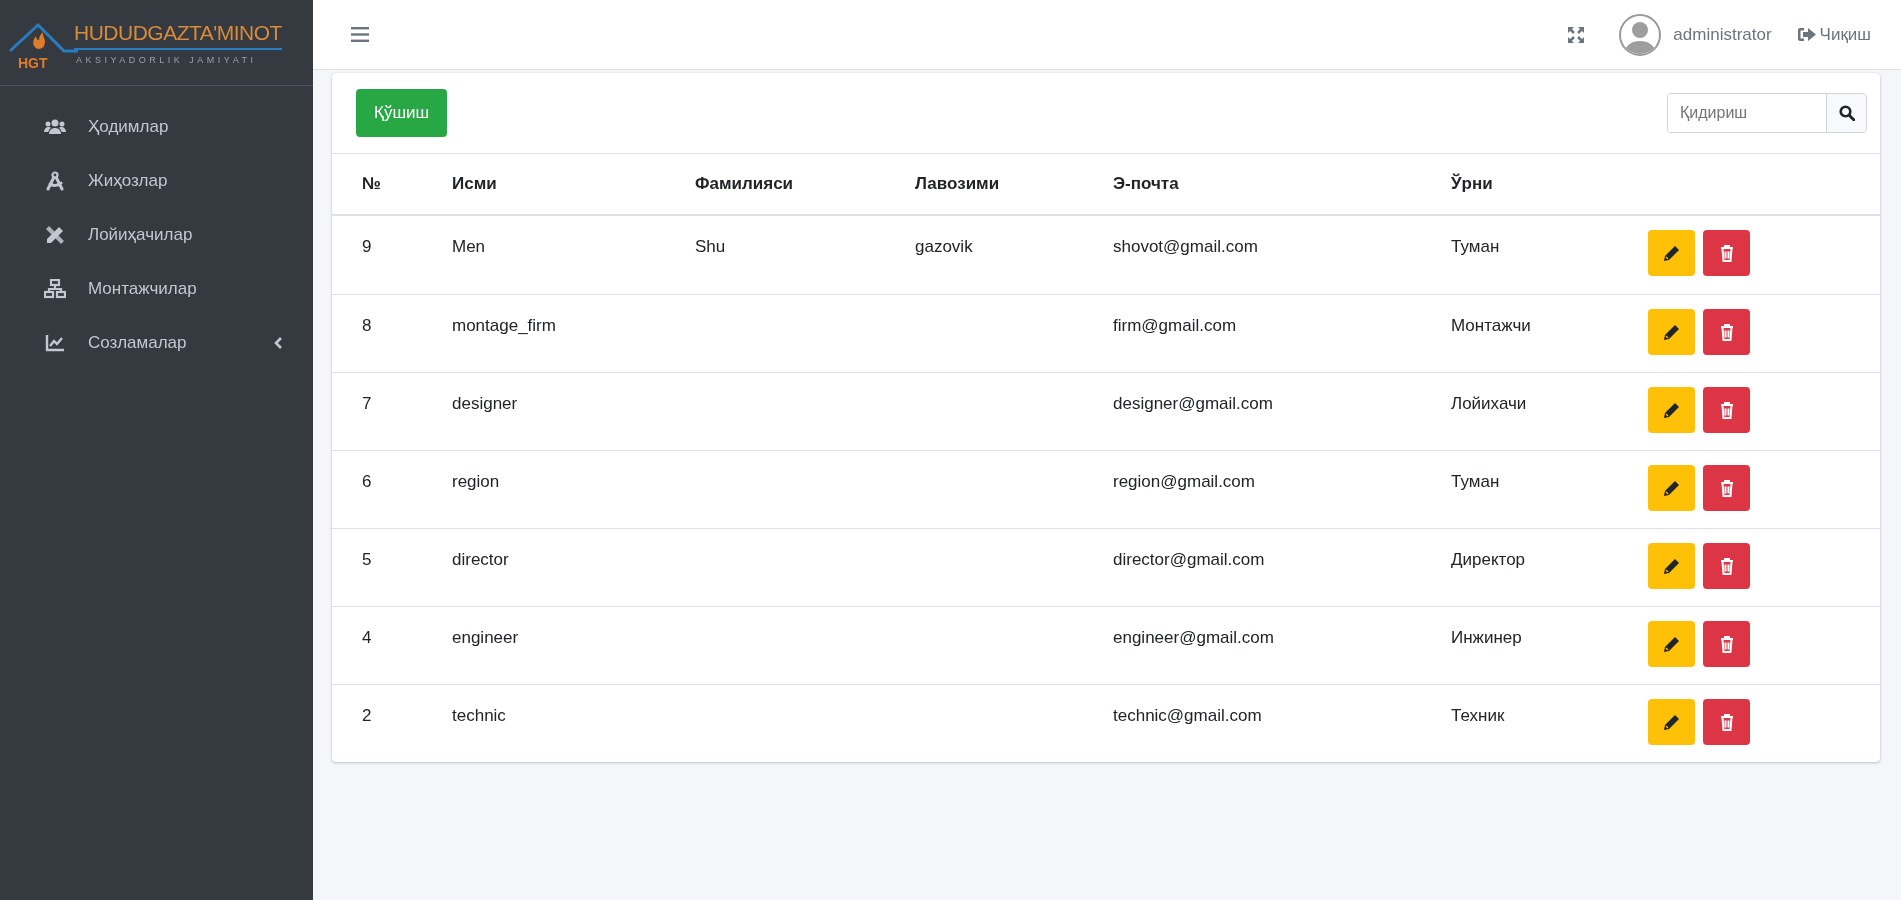 The height and width of the screenshot is (900, 1901). What do you see at coordinates (1478, 716) in the screenshot?
I see `table-cell-text: Техник` at bounding box center [1478, 716].